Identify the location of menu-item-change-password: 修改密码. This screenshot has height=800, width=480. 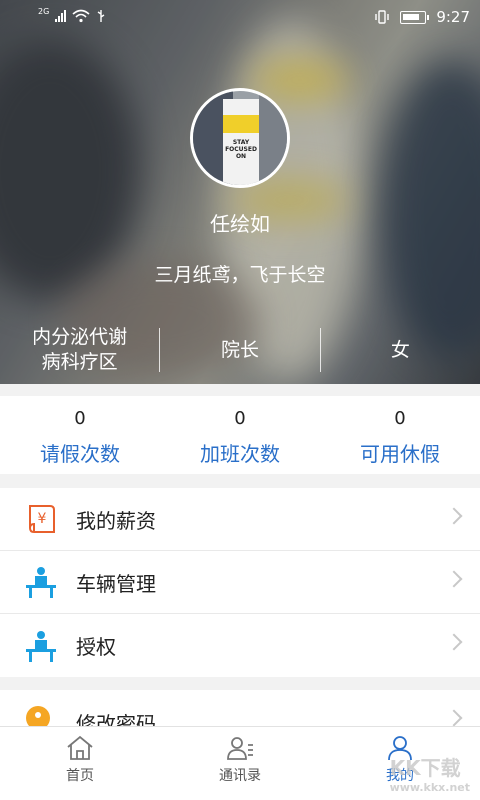
(240, 708).